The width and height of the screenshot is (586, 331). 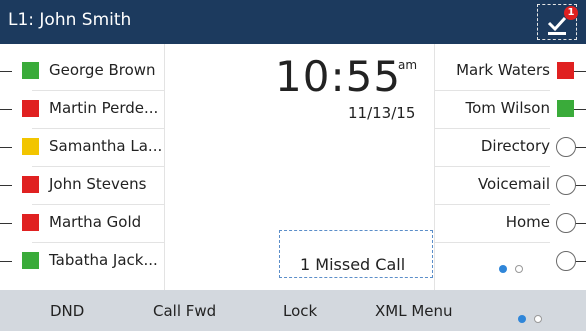 What do you see at coordinates (102, 70) in the screenshot?
I see `line-key-label: George Brown` at bounding box center [102, 70].